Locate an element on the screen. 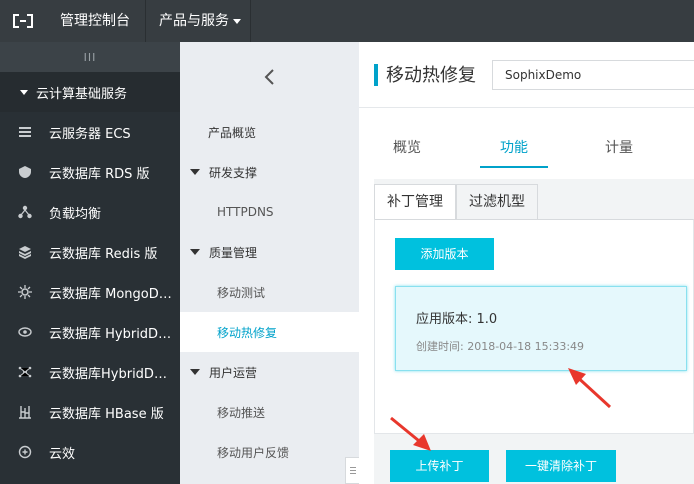  server-icon is located at coordinates (25, 132).